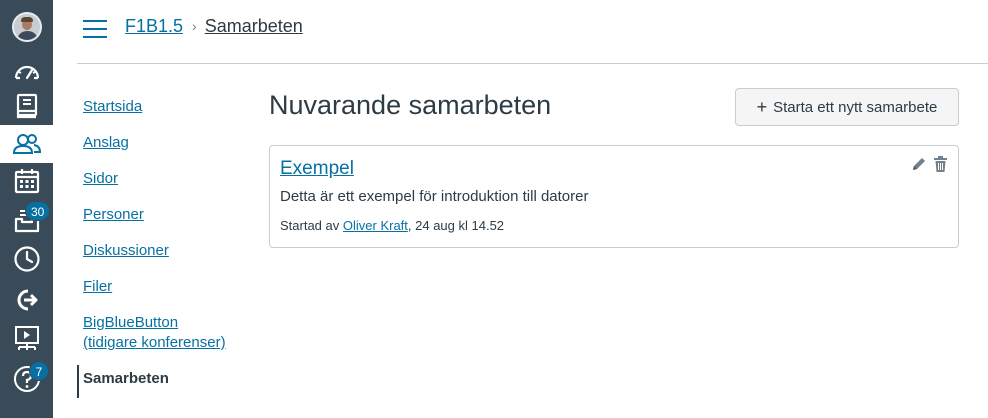 Image resolution: width=988 pixels, height=418 pixels. I want to click on course-nav-samarbeten: Samarbeten, so click(123, 381).